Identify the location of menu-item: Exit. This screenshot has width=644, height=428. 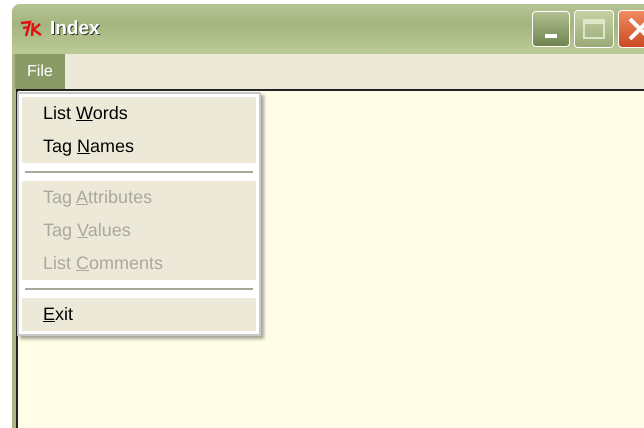
(139, 314).